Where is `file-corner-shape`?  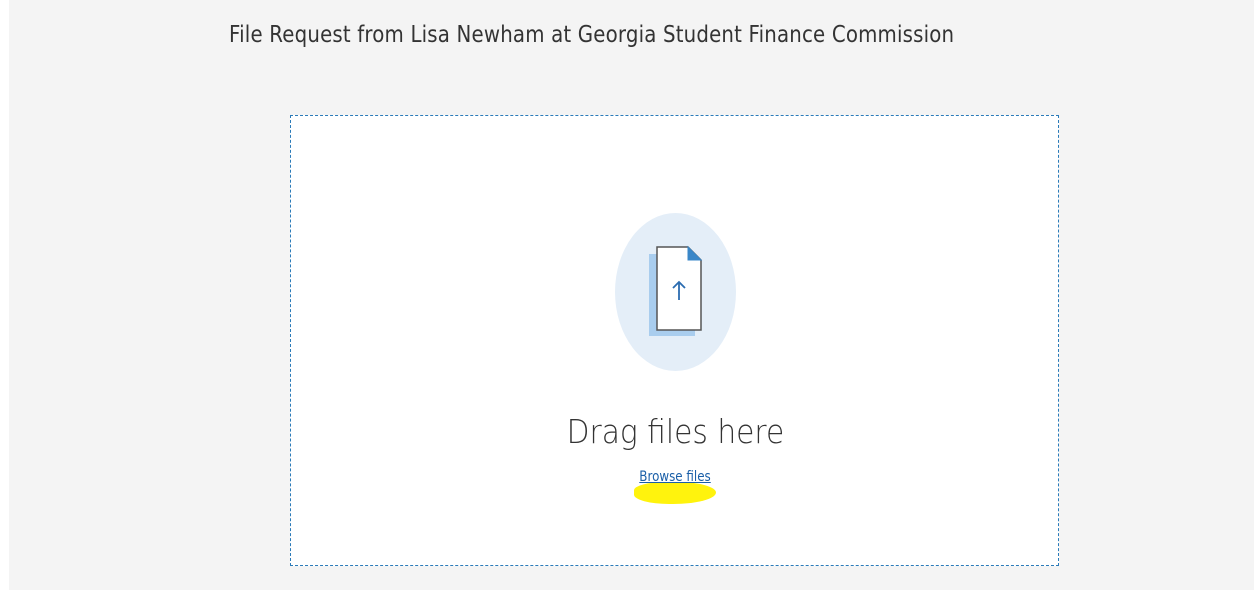 file-corner-shape is located at coordinates (695, 253).